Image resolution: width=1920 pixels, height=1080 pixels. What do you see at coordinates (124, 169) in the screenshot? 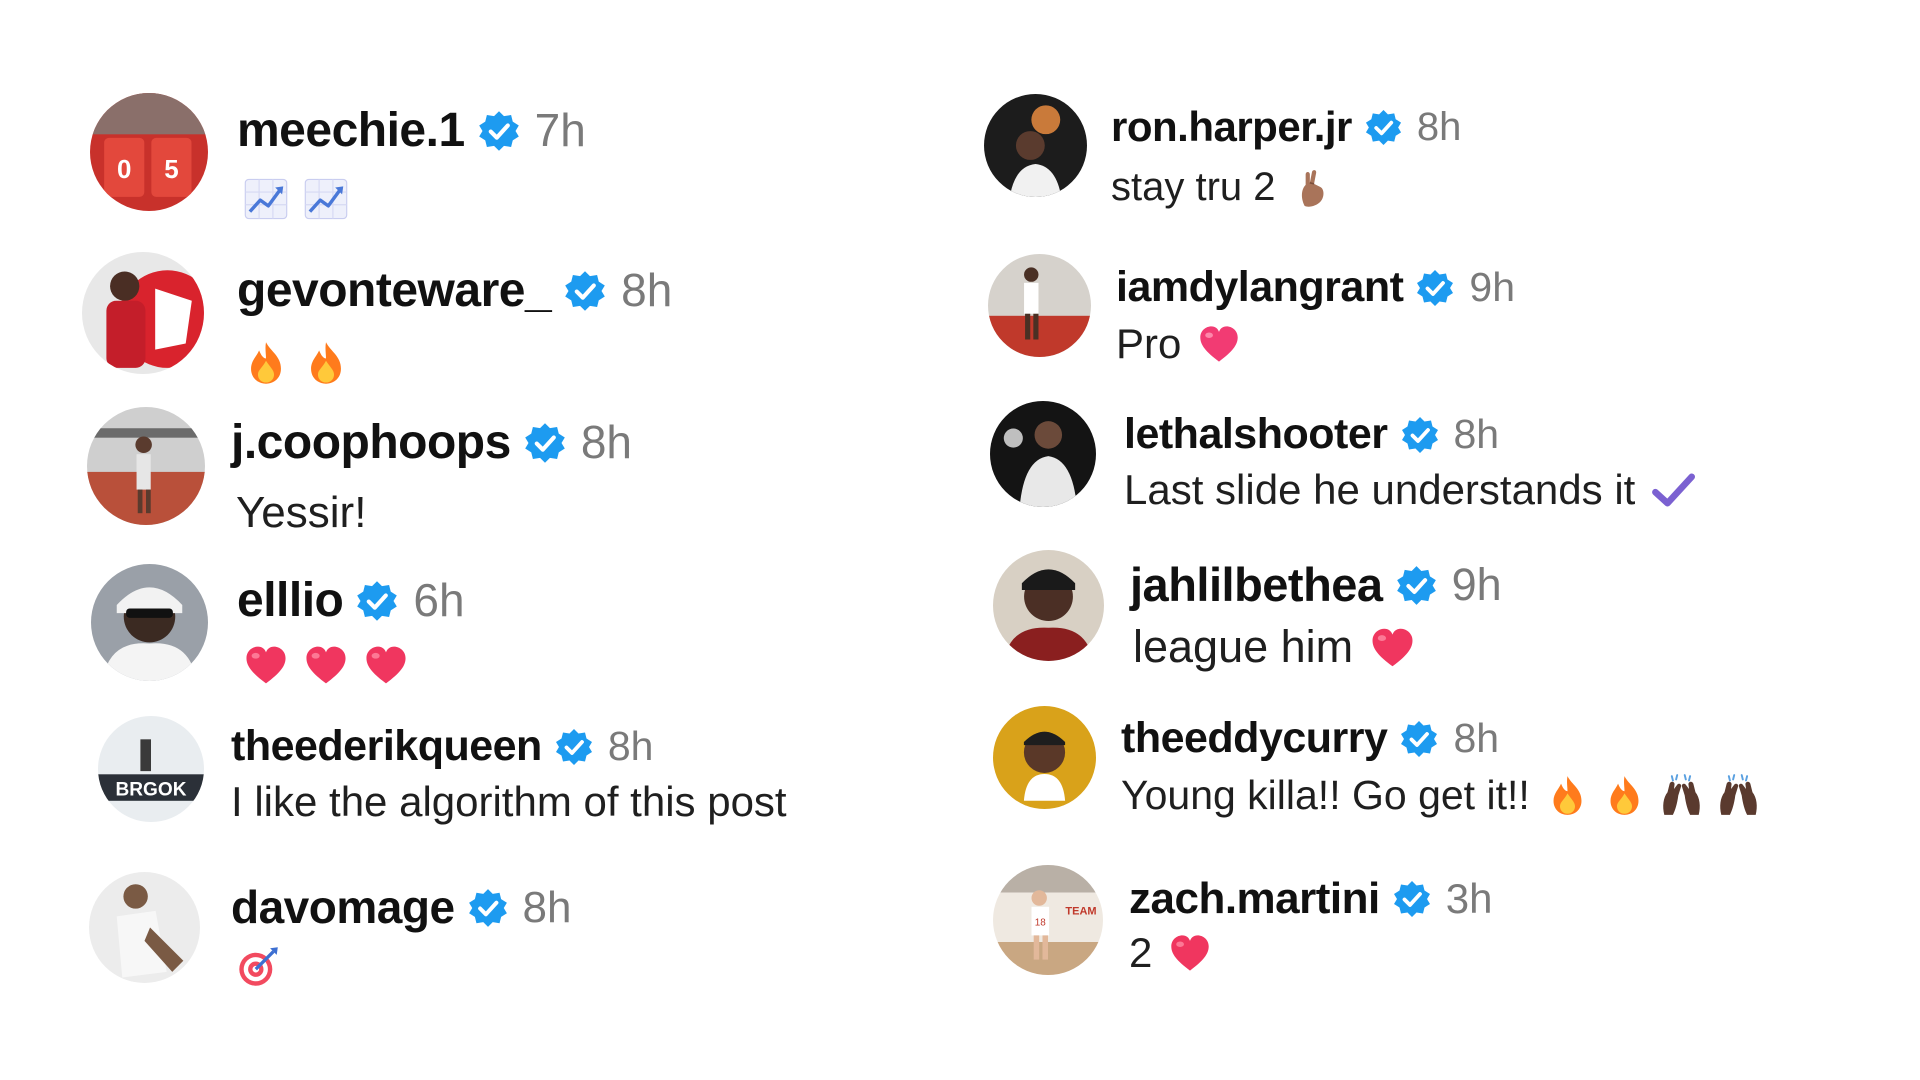
I see `svg-text: 0` at bounding box center [124, 169].